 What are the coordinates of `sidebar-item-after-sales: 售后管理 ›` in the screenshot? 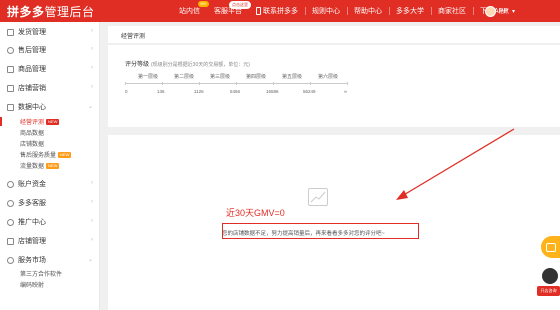 It's located at (50, 50).